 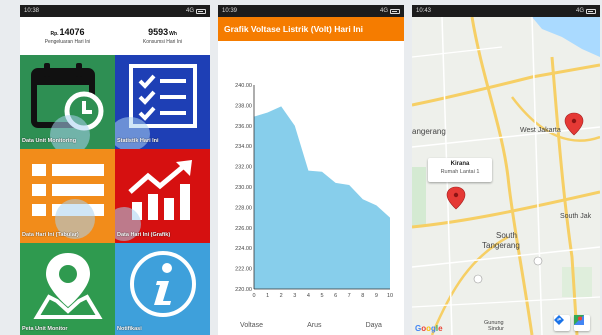 What do you see at coordinates (322, 197) in the screenshot?
I see `voltage-area` at bounding box center [322, 197].